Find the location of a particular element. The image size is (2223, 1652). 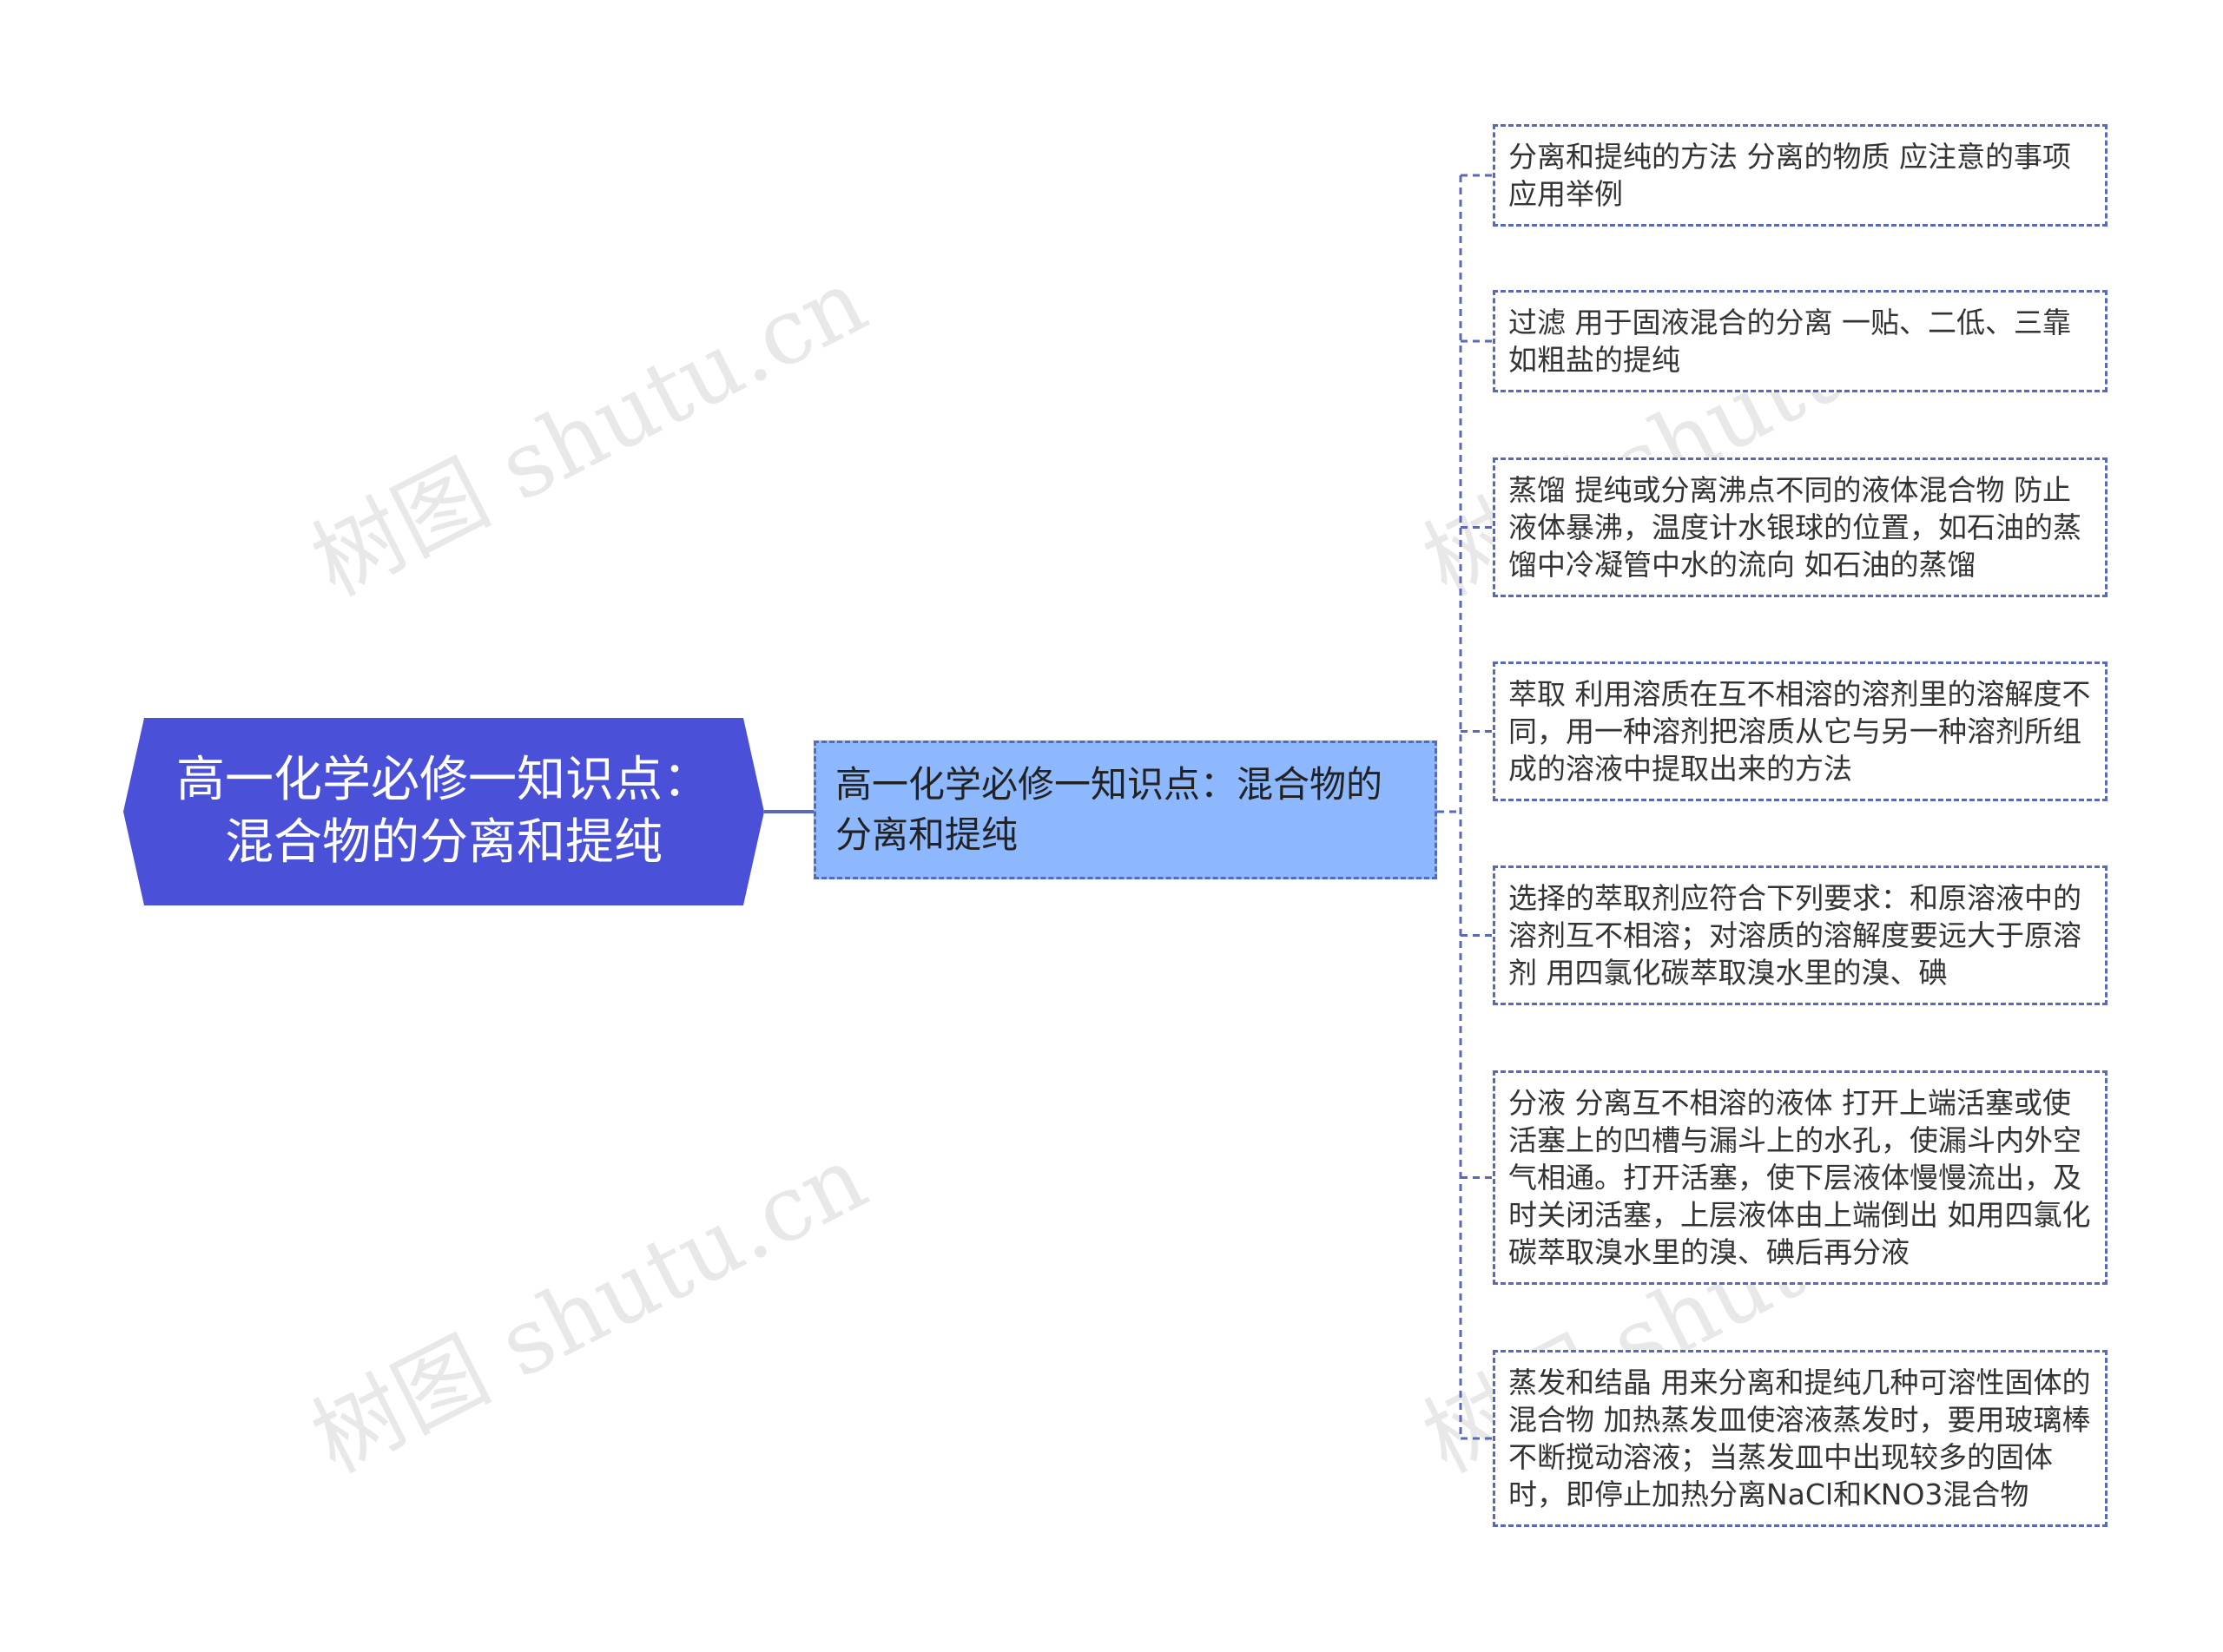

root-node: 高一化学必修一知识点：混合物的分离和提纯 is located at coordinates (444, 811).